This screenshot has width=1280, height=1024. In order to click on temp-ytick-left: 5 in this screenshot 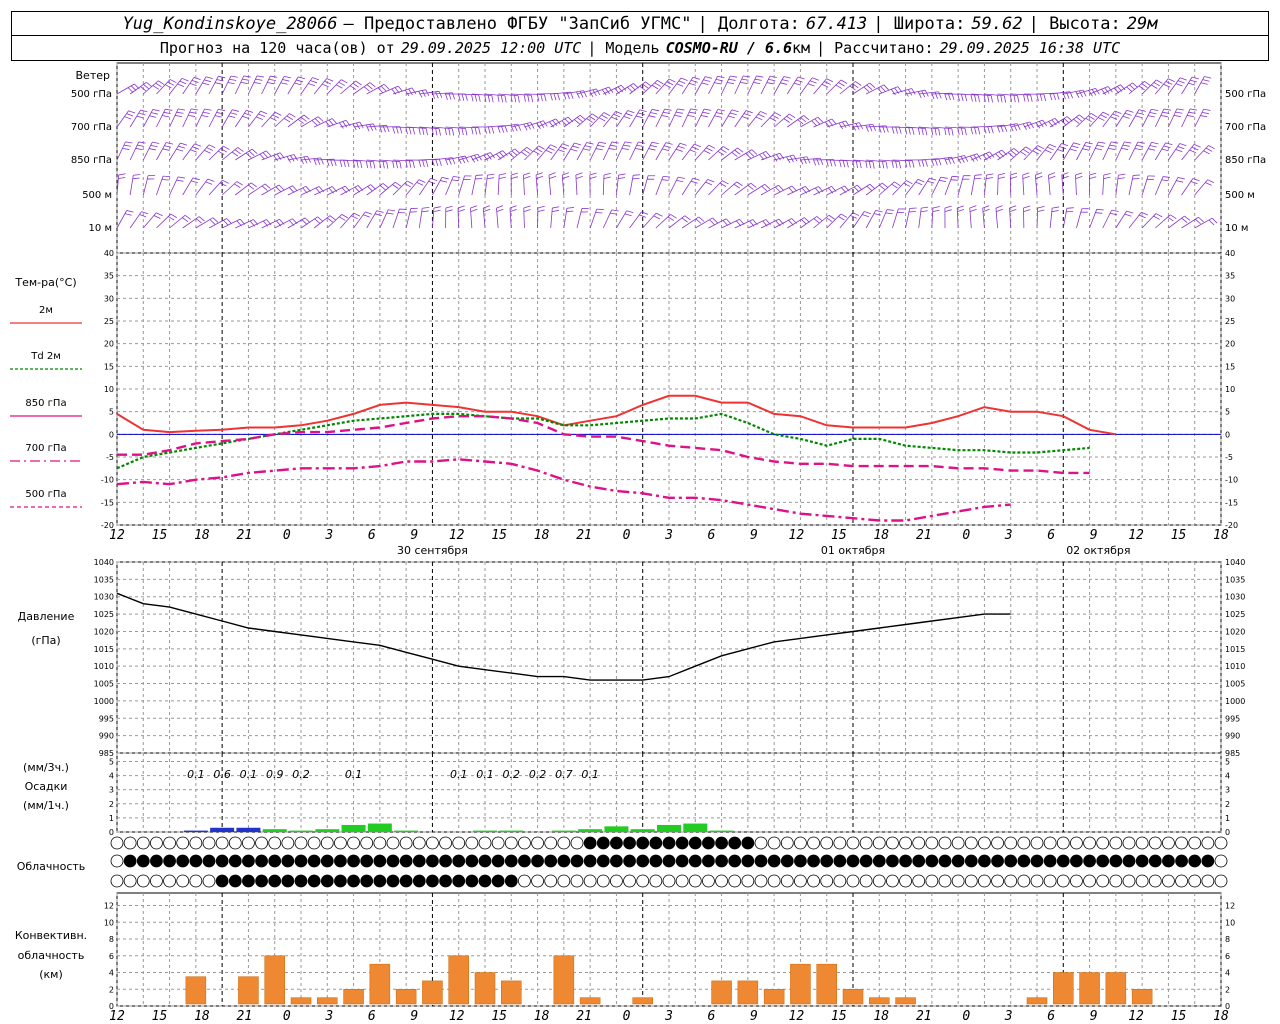, I will do `click(111, 412)`.